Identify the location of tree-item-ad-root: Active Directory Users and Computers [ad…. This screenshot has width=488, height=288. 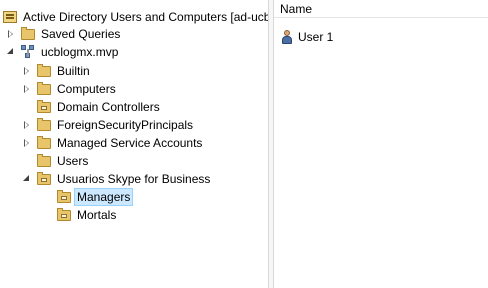
(135, 17).